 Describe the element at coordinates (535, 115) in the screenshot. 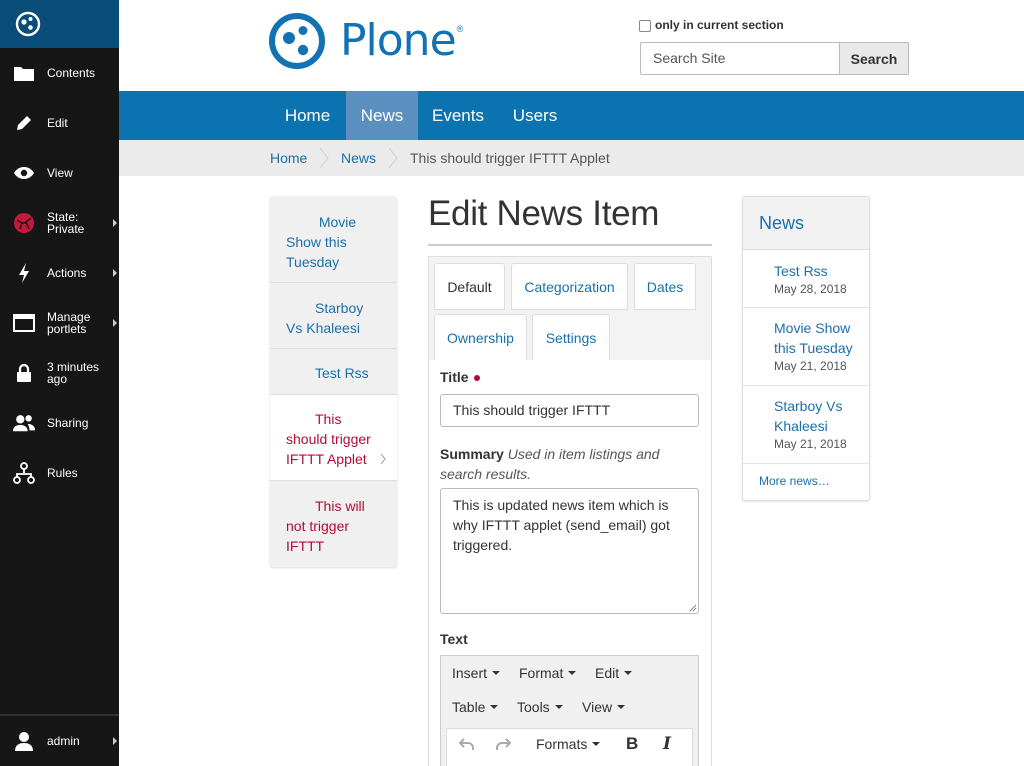

I see `nav-users: Users` at that location.